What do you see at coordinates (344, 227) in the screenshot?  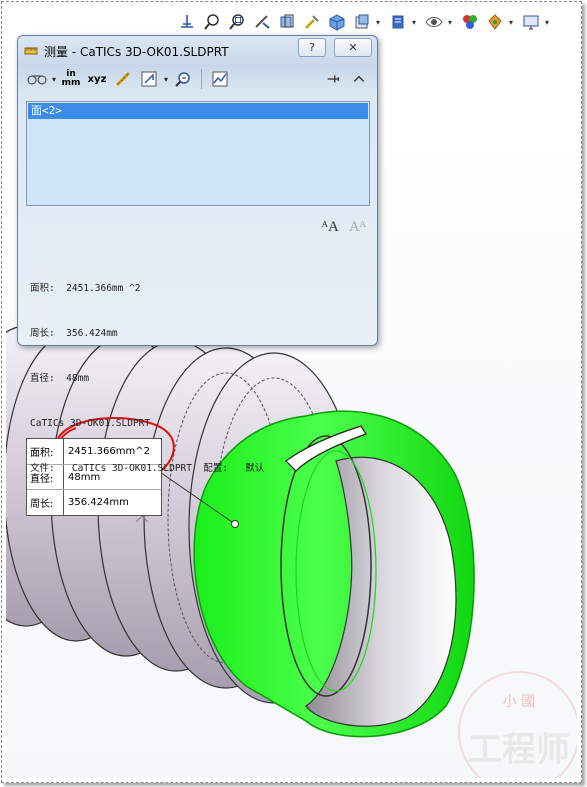 I see `text-size-controls: ᴬA Aᴬ` at bounding box center [344, 227].